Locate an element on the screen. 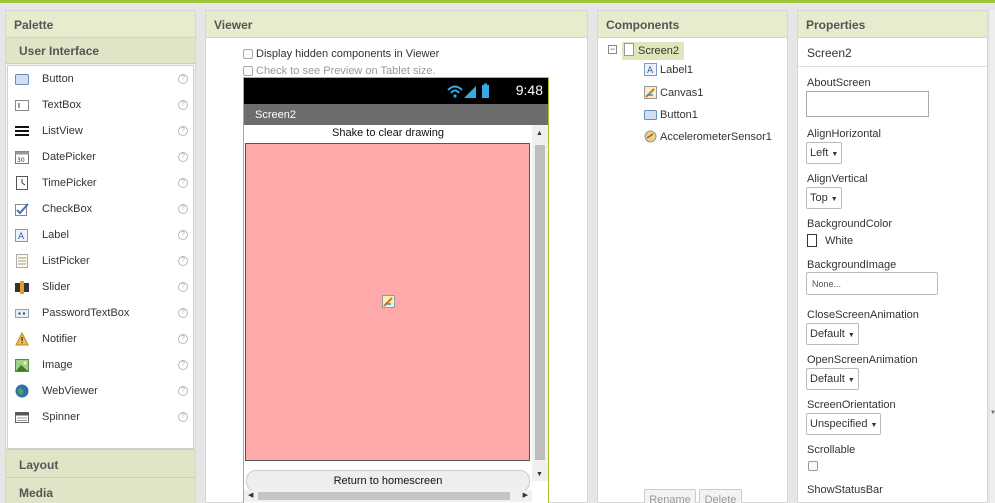  screen-icon is located at coordinates (629, 51).